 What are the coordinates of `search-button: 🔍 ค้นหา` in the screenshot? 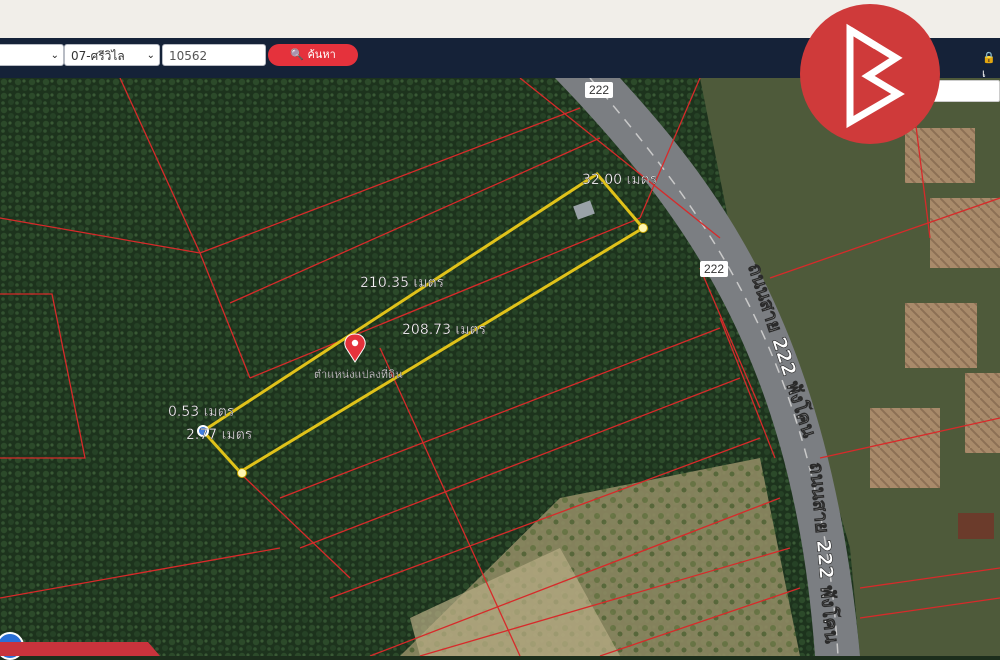 It's located at (313, 55).